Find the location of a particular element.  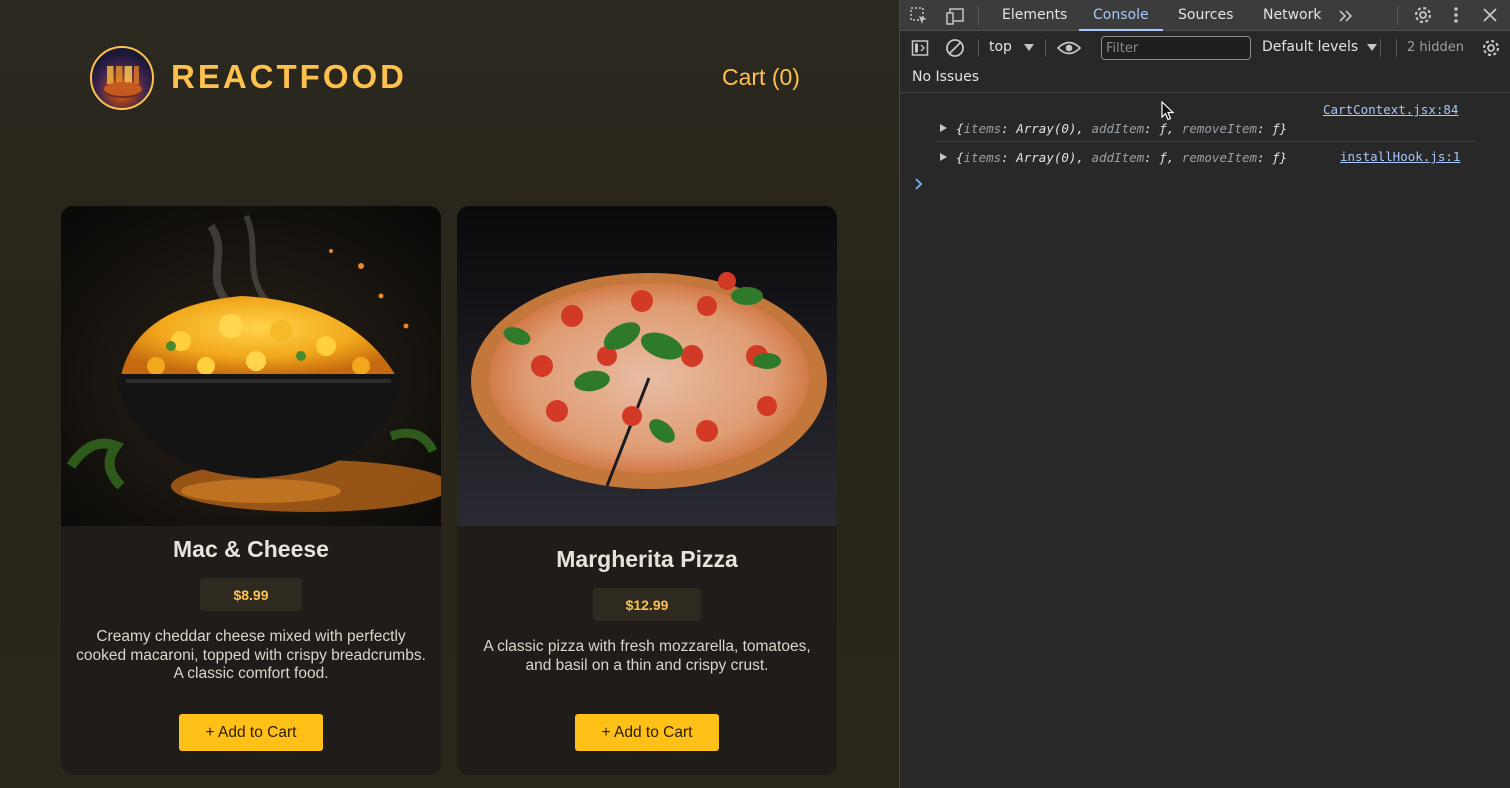

issues-bar: No Issues is located at coordinates (1205, 78).